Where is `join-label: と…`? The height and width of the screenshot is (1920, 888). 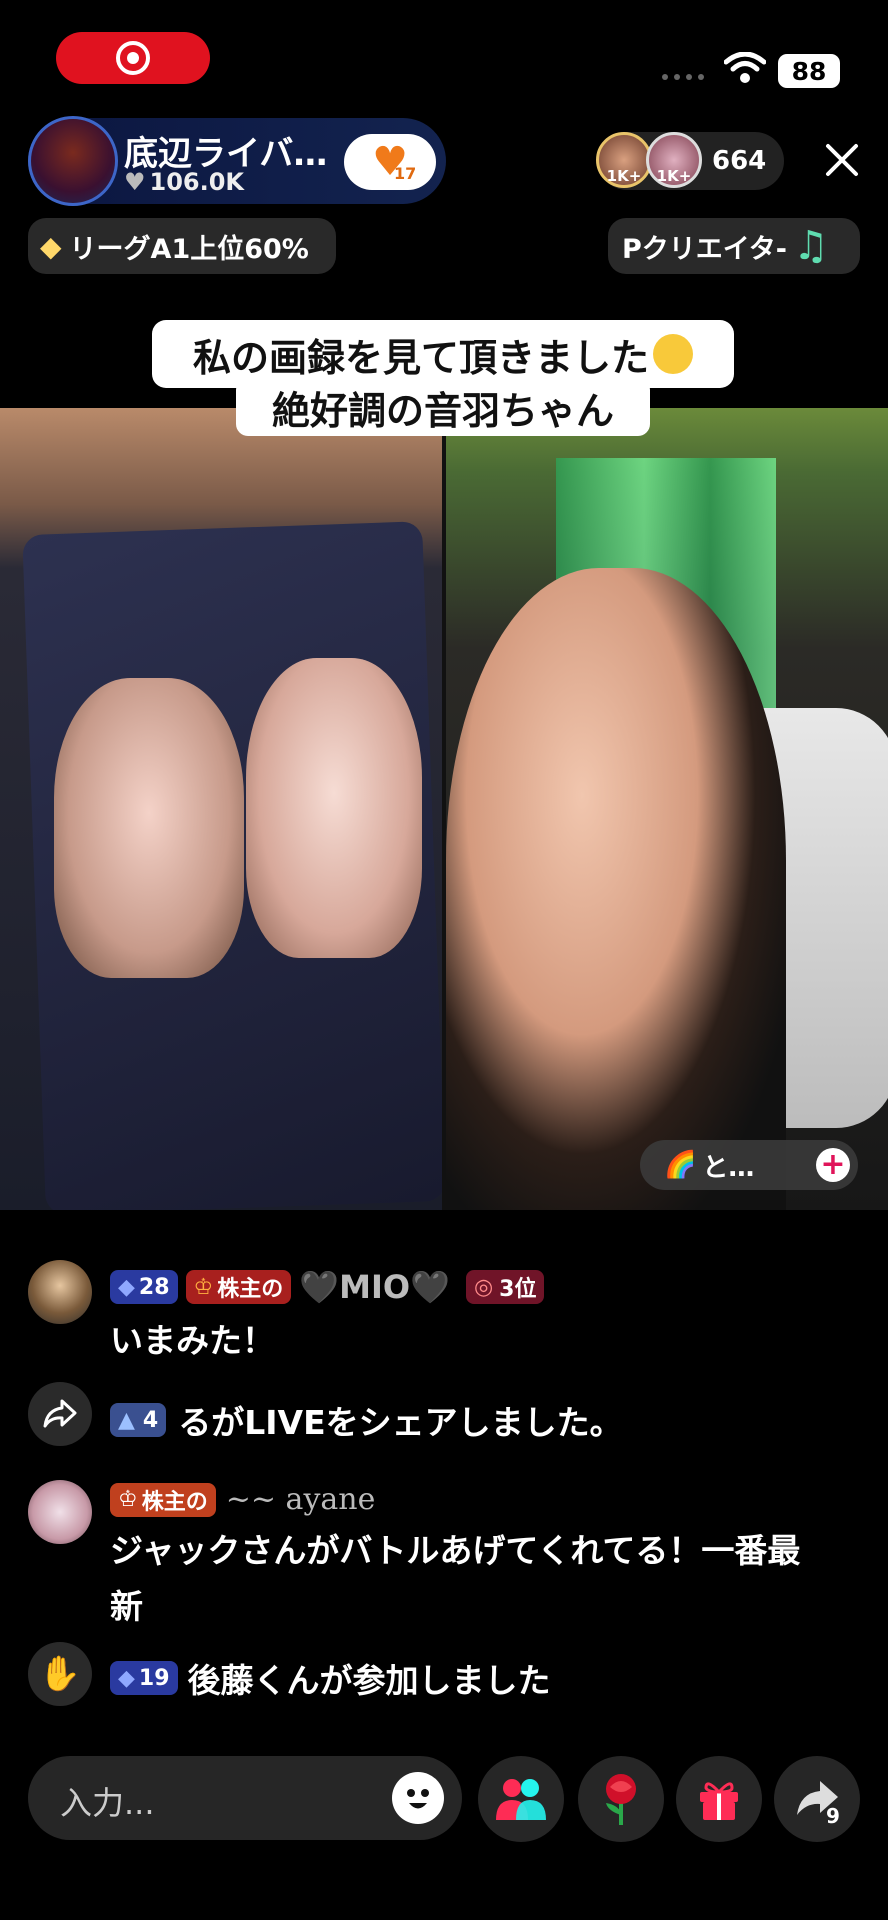 join-label: と… is located at coordinates (728, 1167).